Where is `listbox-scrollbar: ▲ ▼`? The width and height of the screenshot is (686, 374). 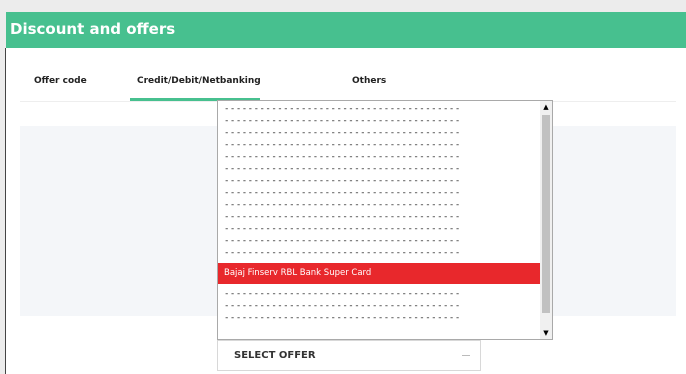
listbox-scrollbar: ▲ ▼ is located at coordinates (546, 220).